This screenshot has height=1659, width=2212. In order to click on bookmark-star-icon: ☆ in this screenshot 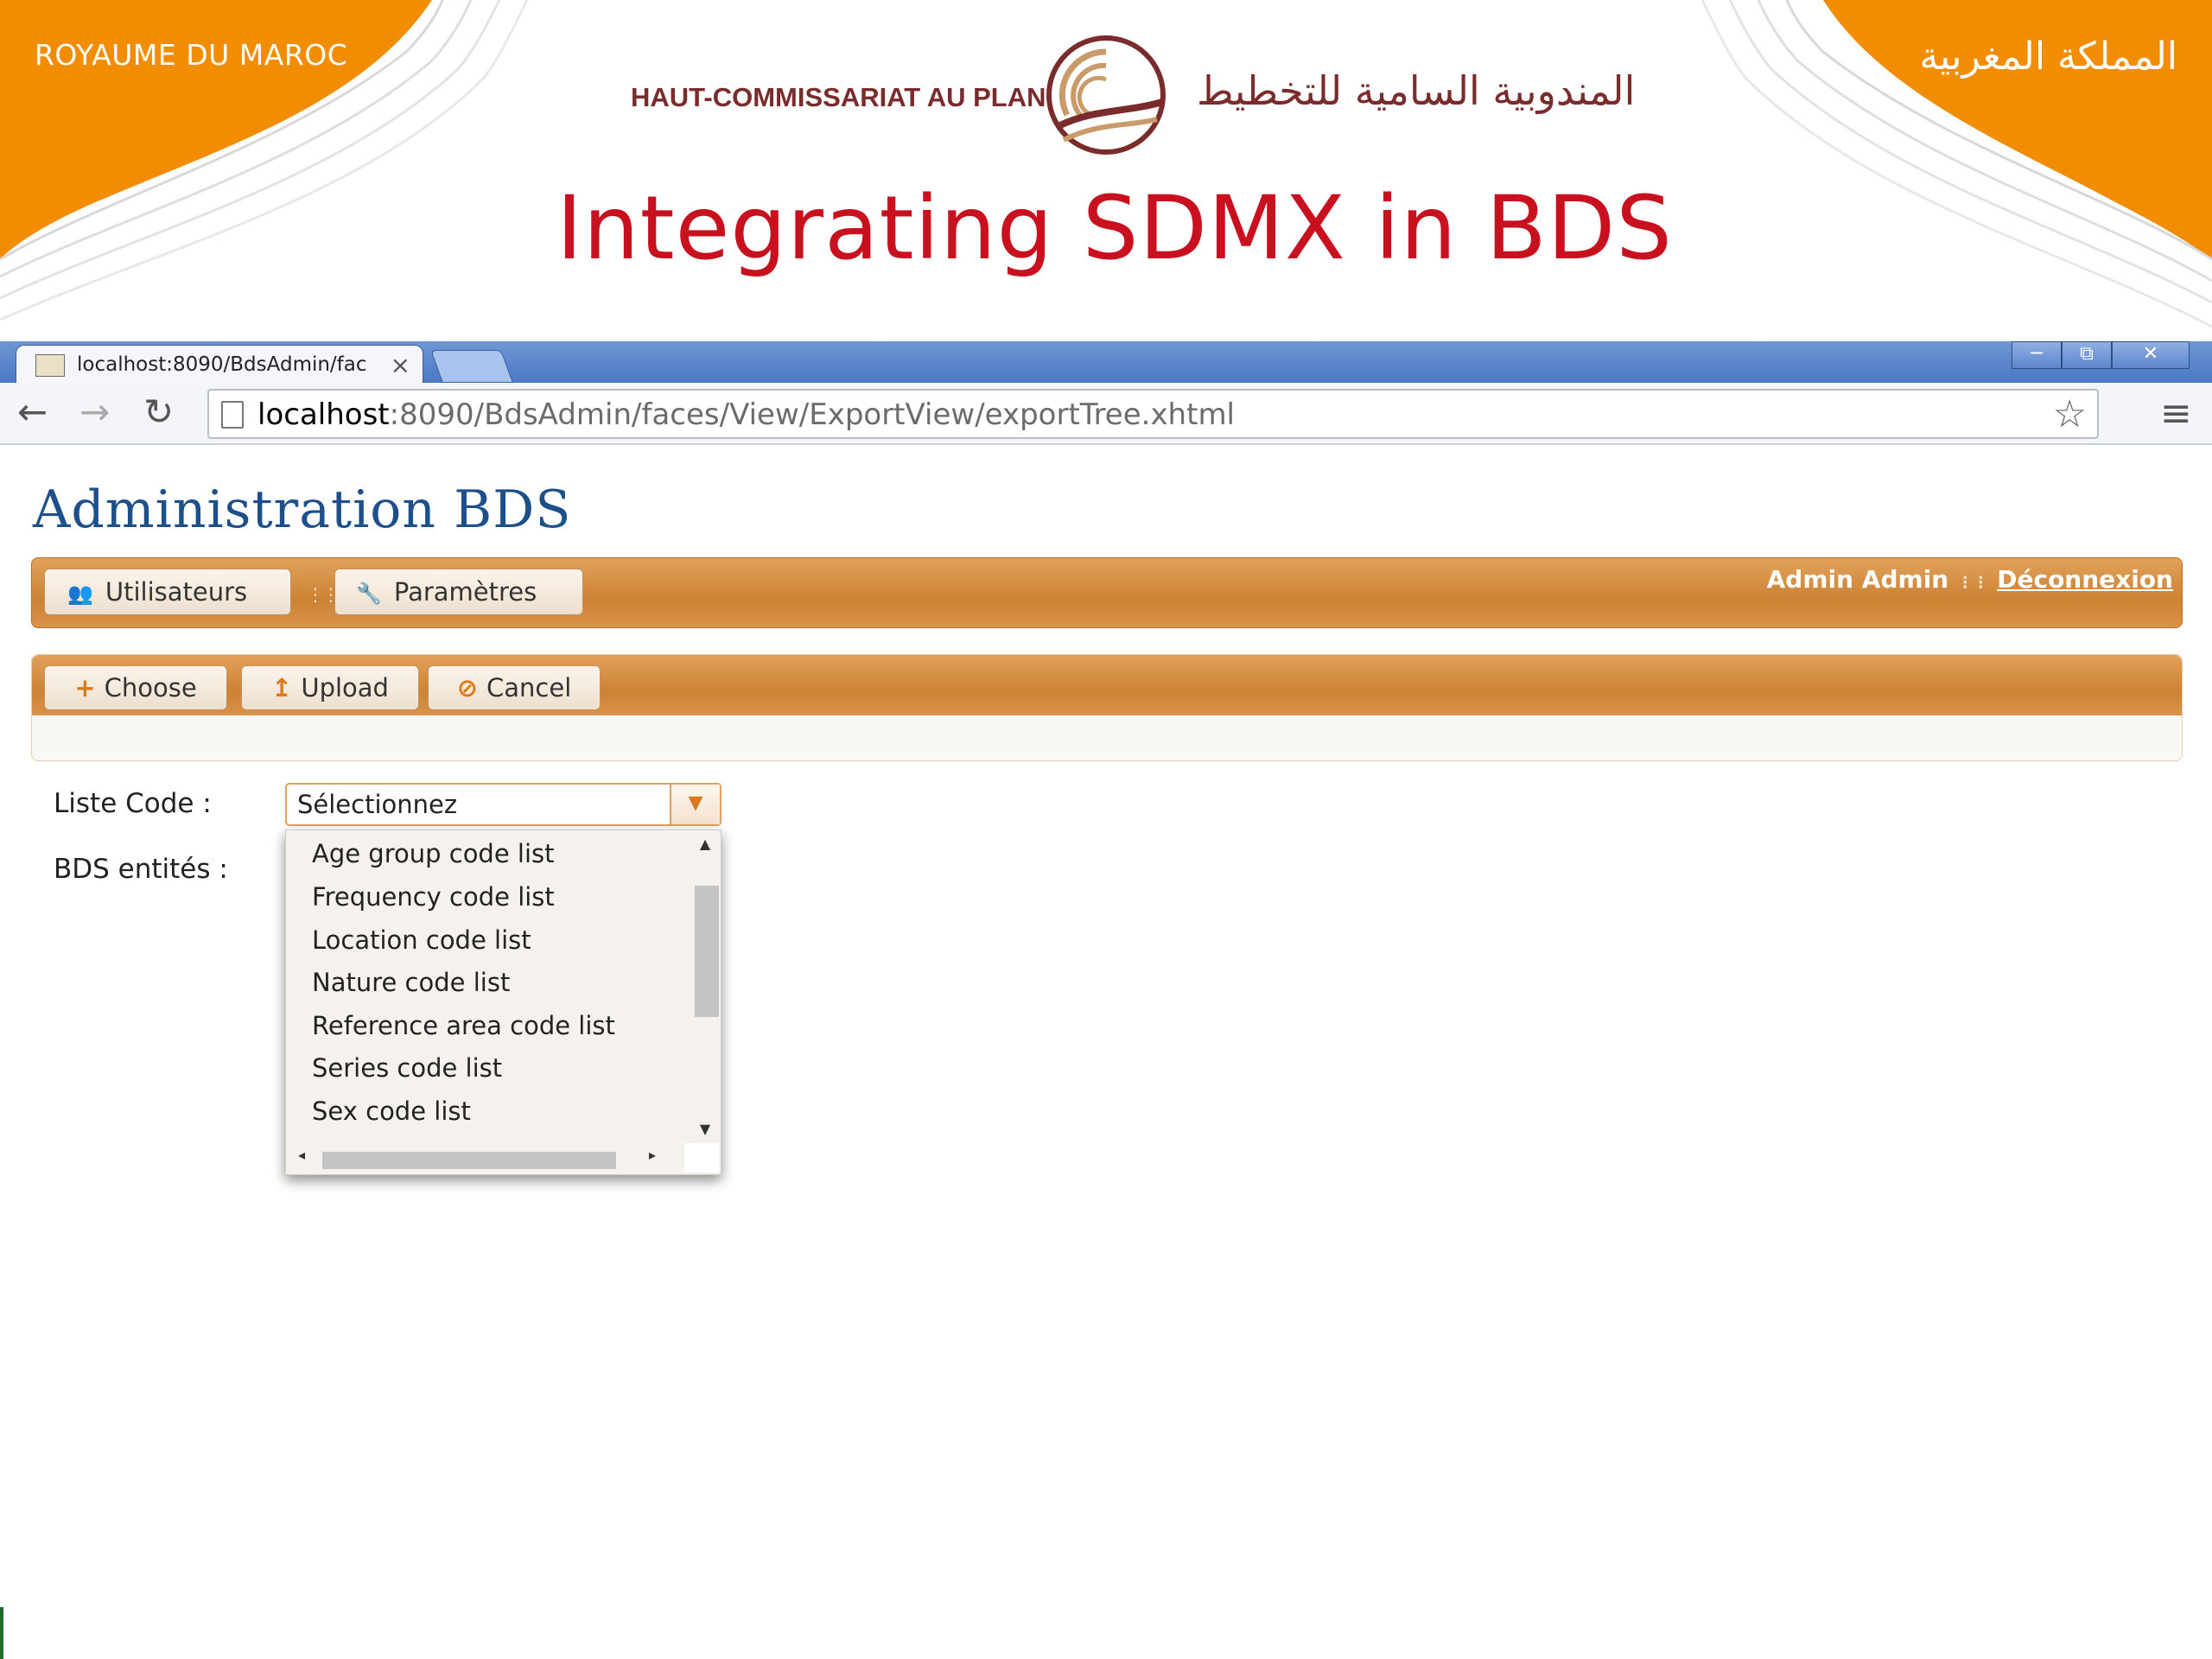, I will do `click(2070, 414)`.